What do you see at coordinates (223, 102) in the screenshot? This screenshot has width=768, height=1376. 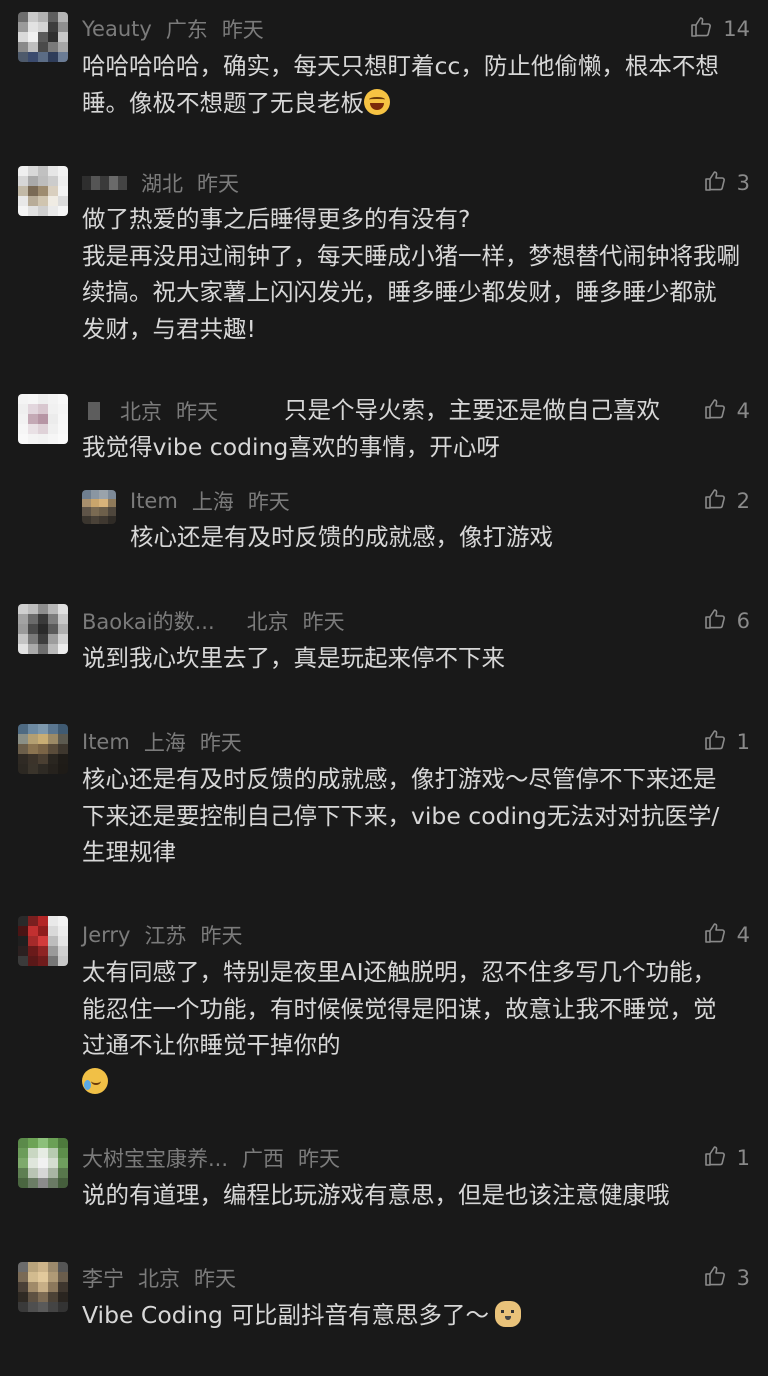 I see `comment-line: 睡。像极不想题了无良老板` at bounding box center [223, 102].